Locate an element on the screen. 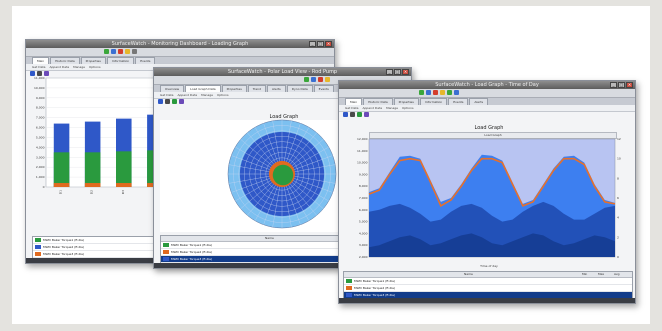 The width and height of the screenshot is (662, 331). y-tick-label-right: 2 is located at coordinates (618, 237).